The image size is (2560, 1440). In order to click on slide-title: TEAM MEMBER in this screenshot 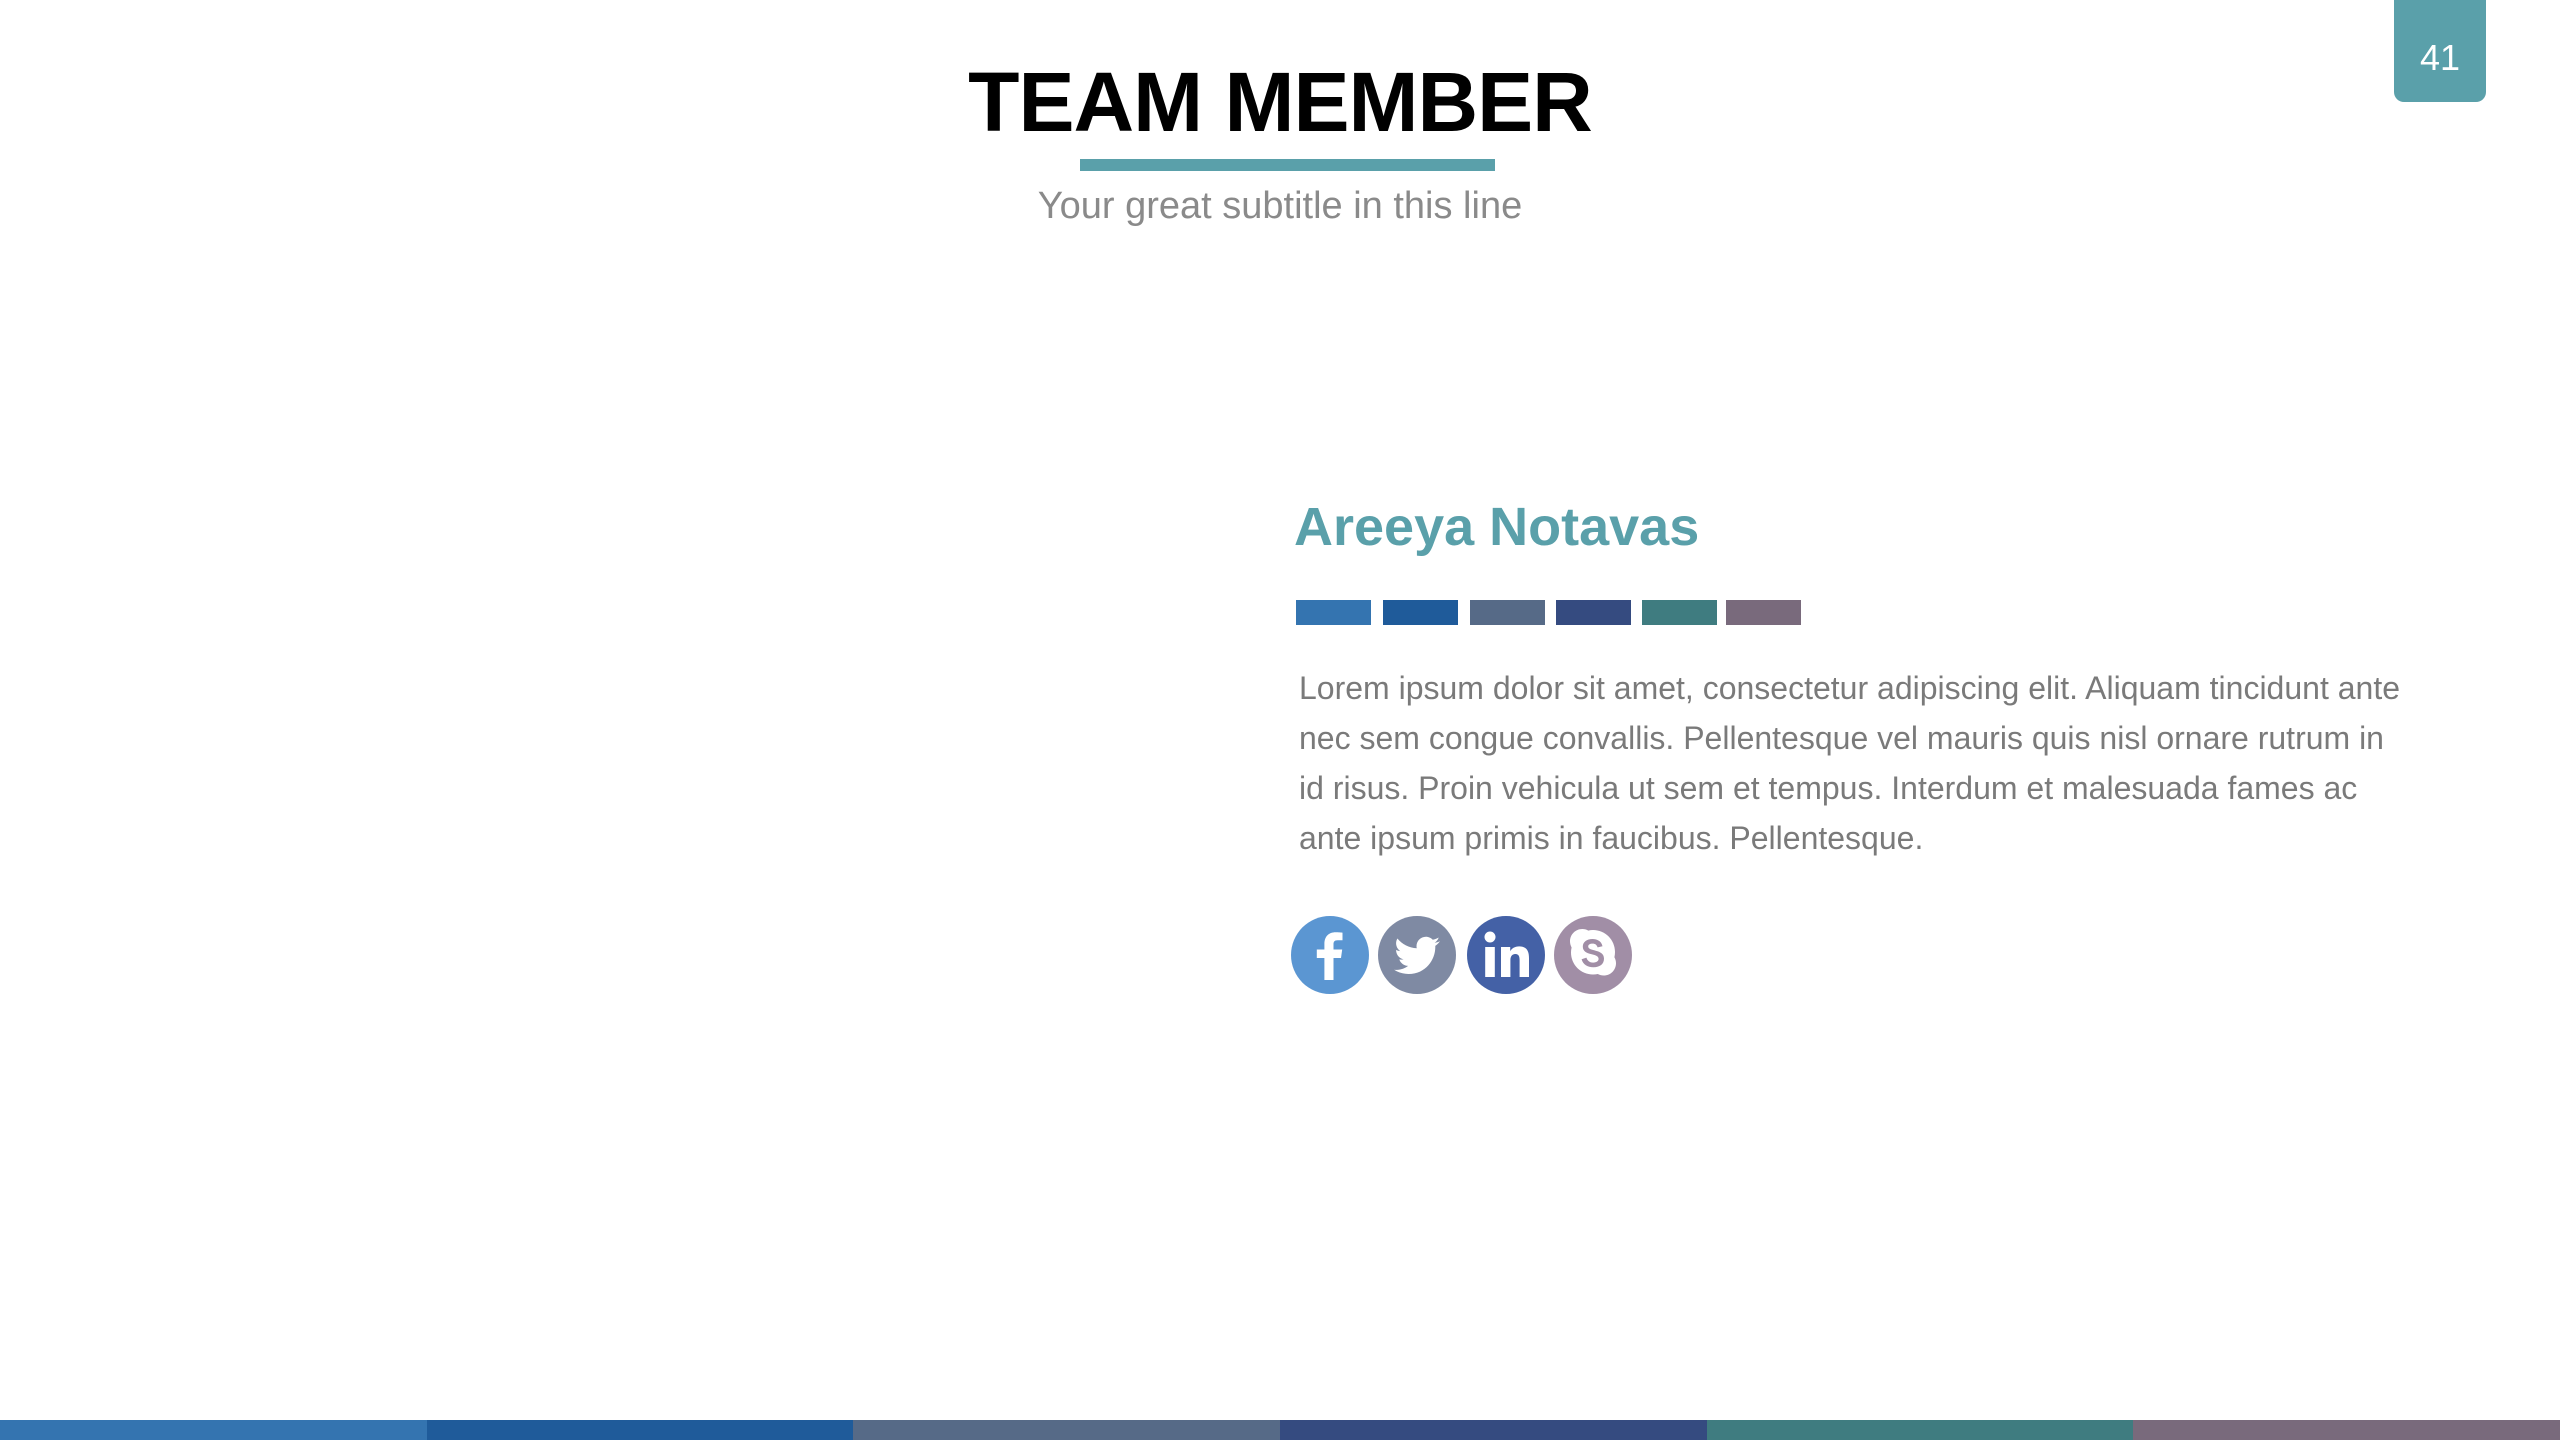, I will do `click(1280, 102)`.